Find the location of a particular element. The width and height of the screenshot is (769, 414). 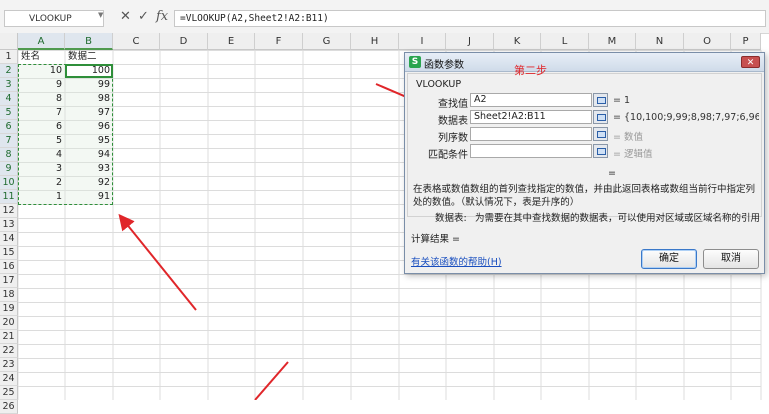

range-lookup-input is located at coordinates (531, 151).